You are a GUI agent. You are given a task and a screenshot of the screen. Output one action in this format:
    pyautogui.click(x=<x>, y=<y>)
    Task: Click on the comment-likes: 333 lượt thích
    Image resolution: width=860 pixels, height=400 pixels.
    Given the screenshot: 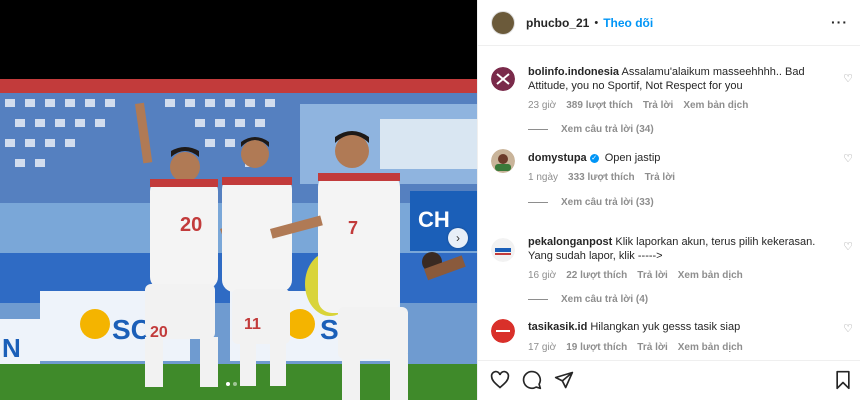 What is the action you would take?
    pyautogui.click(x=601, y=177)
    